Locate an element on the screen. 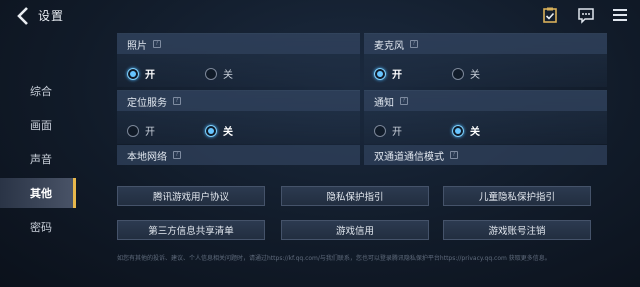 The height and width of the screenshot is (287, 640). sidebar-item-graphics: 画面 is located at coordinates (38, 125).